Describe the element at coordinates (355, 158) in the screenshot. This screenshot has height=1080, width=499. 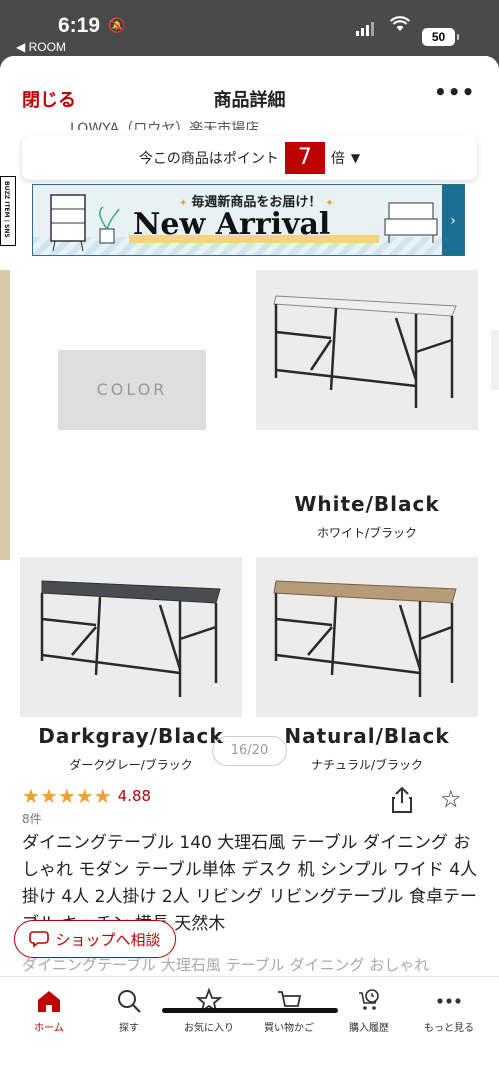
I see `caret-down-icon: ▼` at that location.